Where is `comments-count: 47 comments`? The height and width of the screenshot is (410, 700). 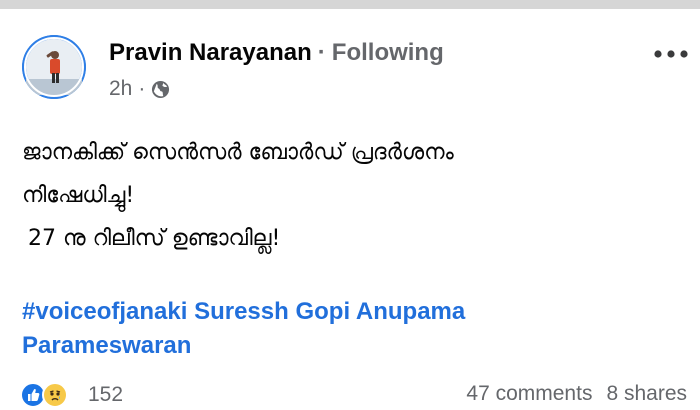
comments-count: 47 comments is located at coordinates (529, 393).